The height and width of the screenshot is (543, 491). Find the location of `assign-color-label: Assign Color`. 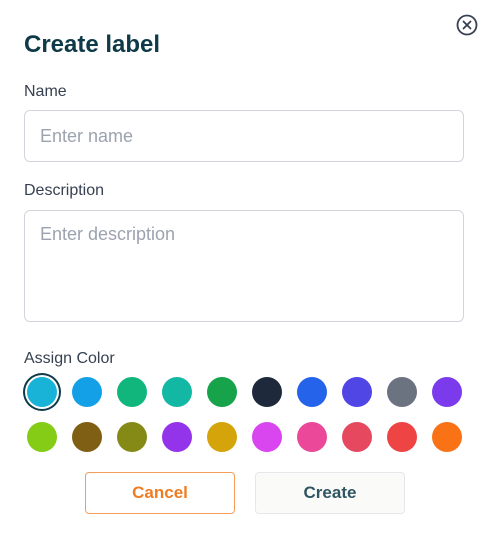

assign-color-label: Assign Color is located at coordinates (69, 358).